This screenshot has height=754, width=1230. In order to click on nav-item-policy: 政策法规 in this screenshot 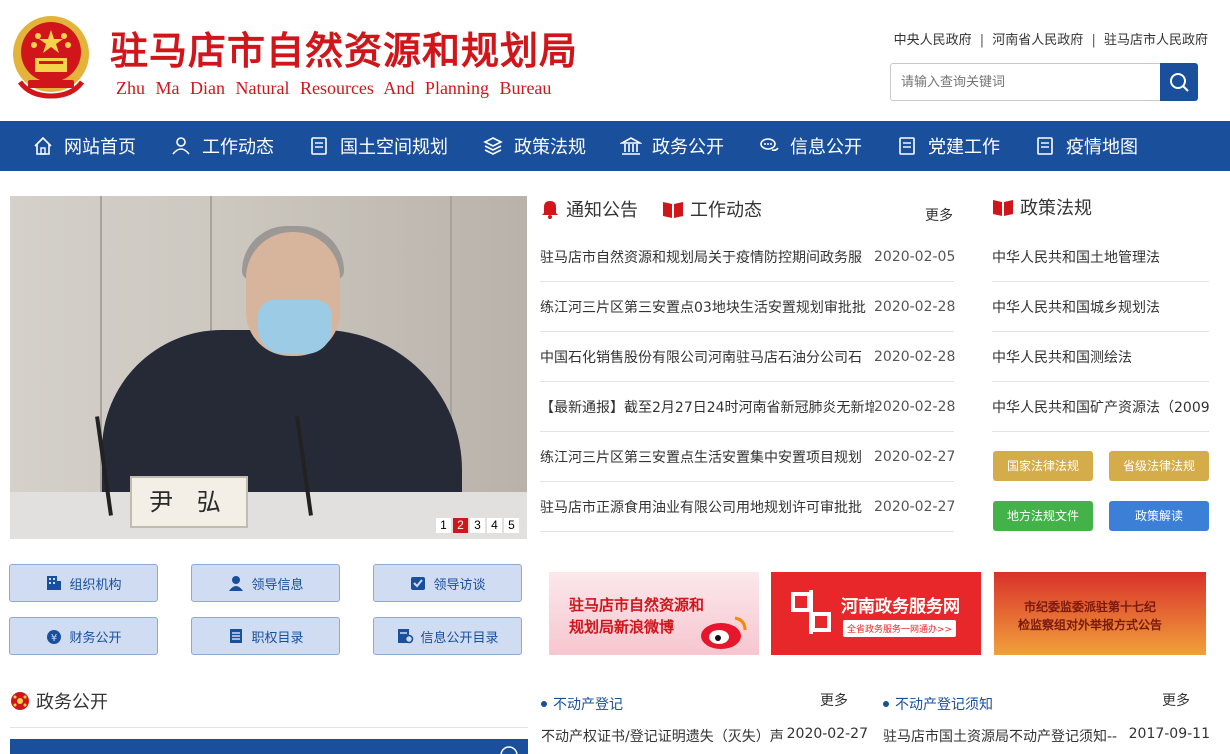, I will do `click(534, 146)`.